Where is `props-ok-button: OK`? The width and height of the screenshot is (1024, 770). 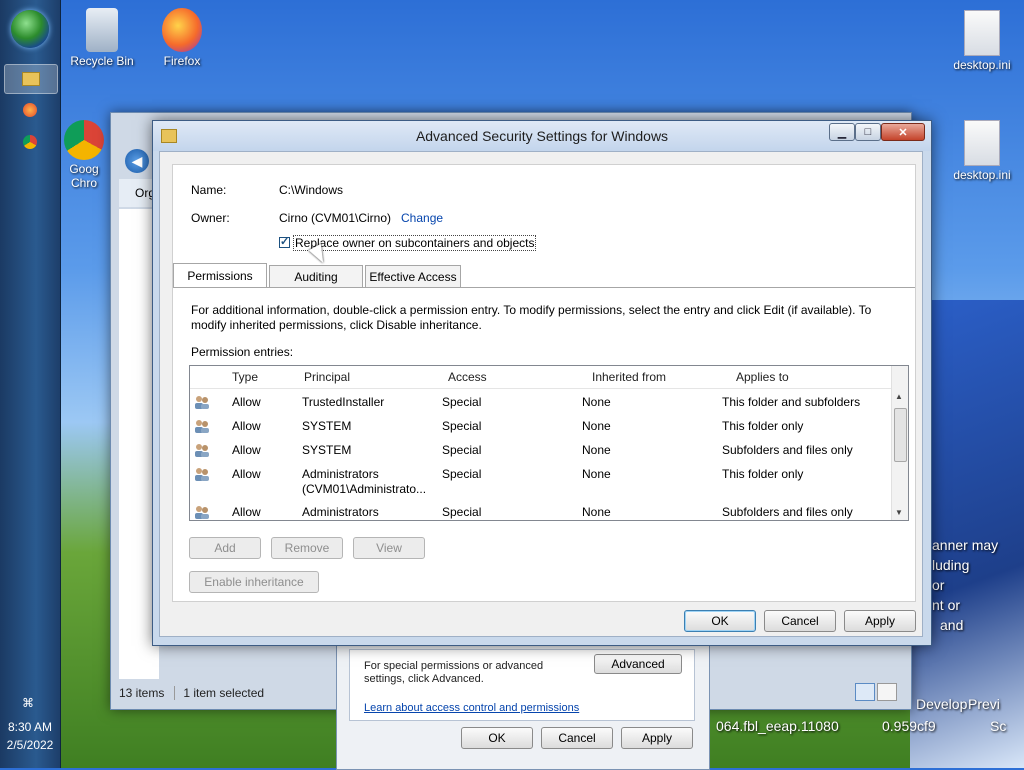
props-ok-button: OK is located at coordinates (497, 738).